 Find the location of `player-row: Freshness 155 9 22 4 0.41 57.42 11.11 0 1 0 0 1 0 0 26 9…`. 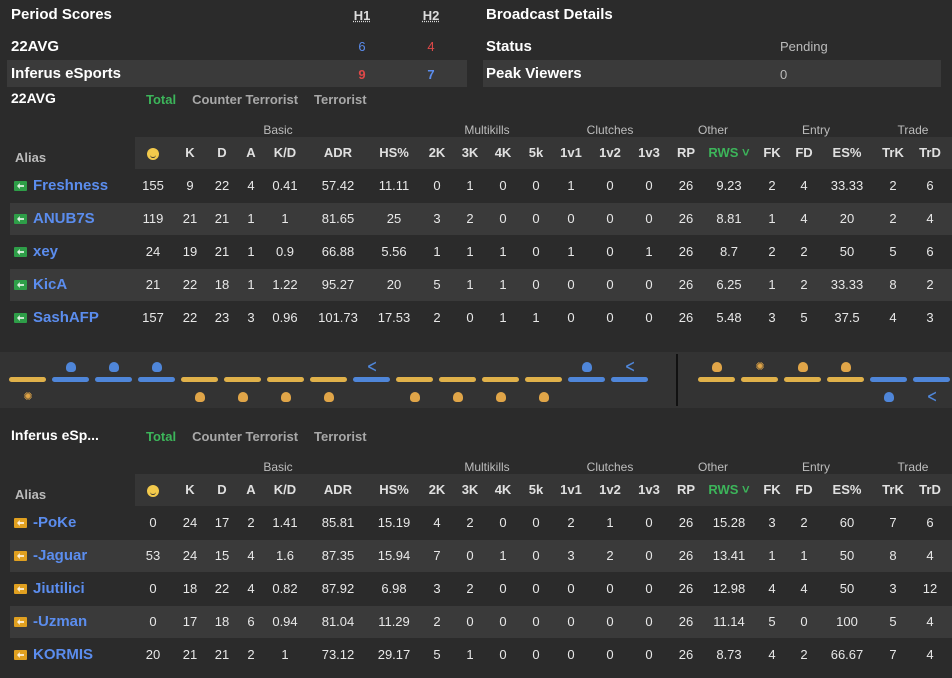

player-row: Freshness 155 9 22 4 0.41 57.42 11.11 0 1 0 0 1 0 0 26 9… is located at coordinates (481, 186).